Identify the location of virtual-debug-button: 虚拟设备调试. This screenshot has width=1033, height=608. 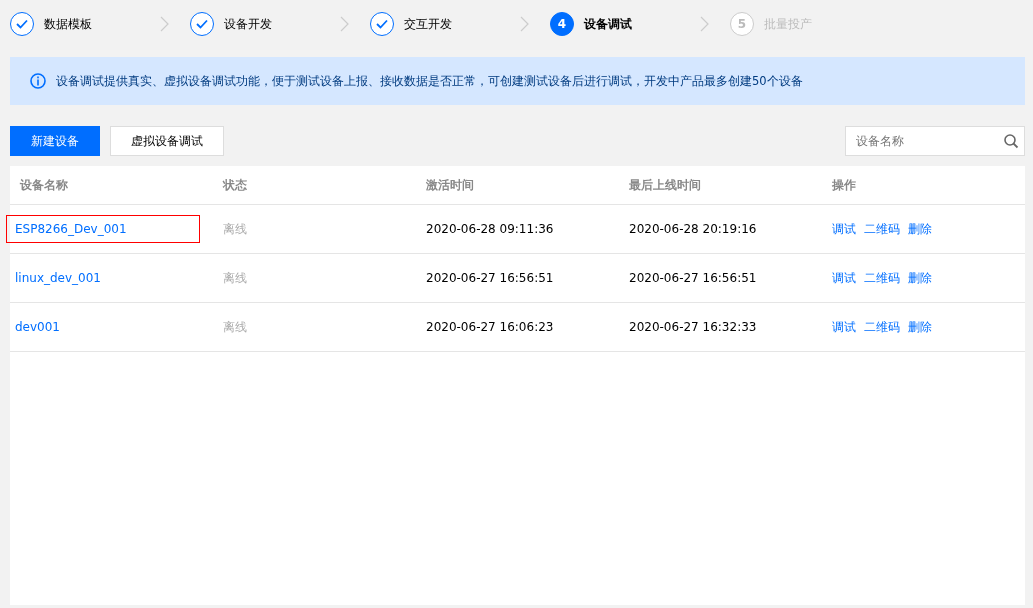
(167, 141).